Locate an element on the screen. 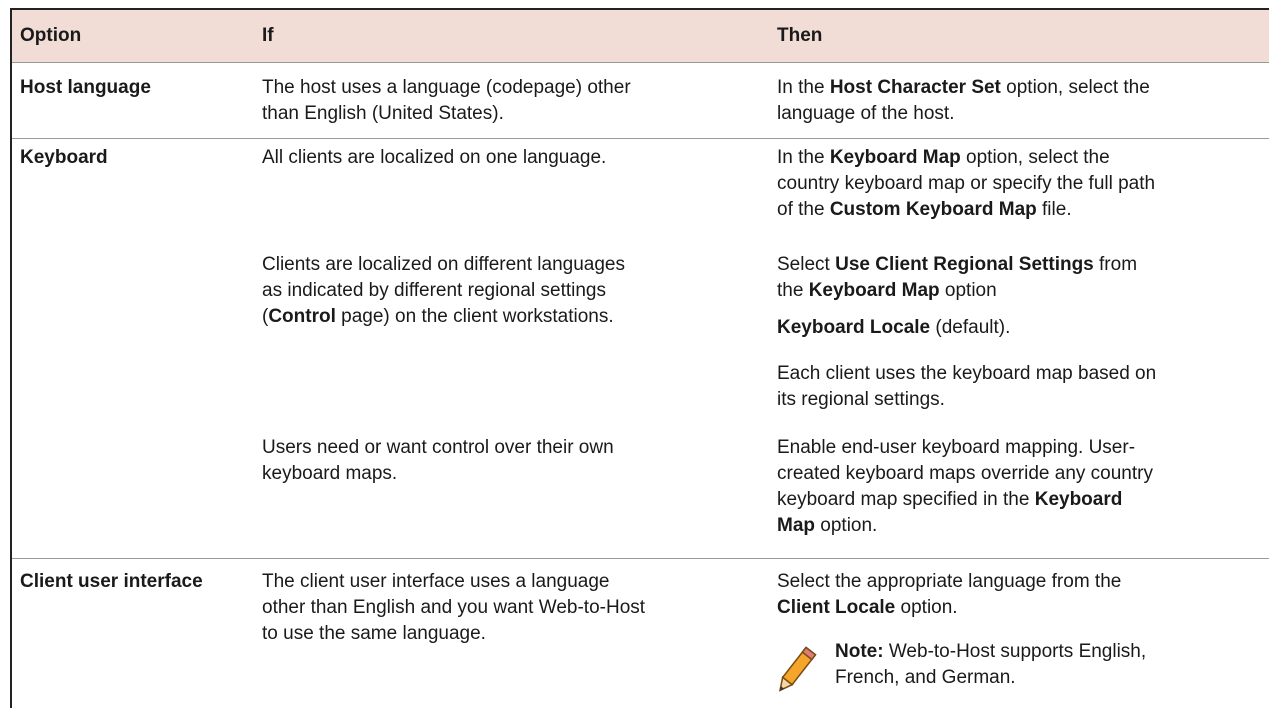 Image resolution: width=1269 pixels, height=708 pixels. if-text: keyboard maps. is located at coordinates (330, 473).